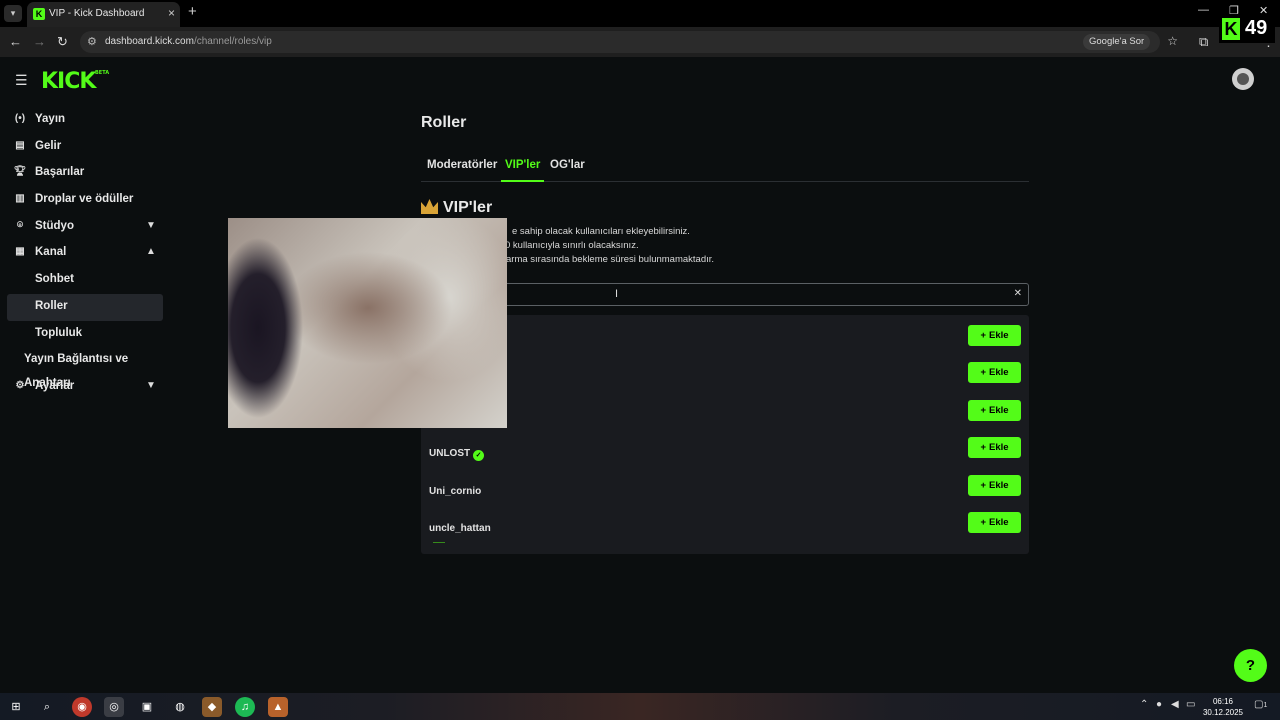  I want to click on back-icon: ←, so click(15, 41).